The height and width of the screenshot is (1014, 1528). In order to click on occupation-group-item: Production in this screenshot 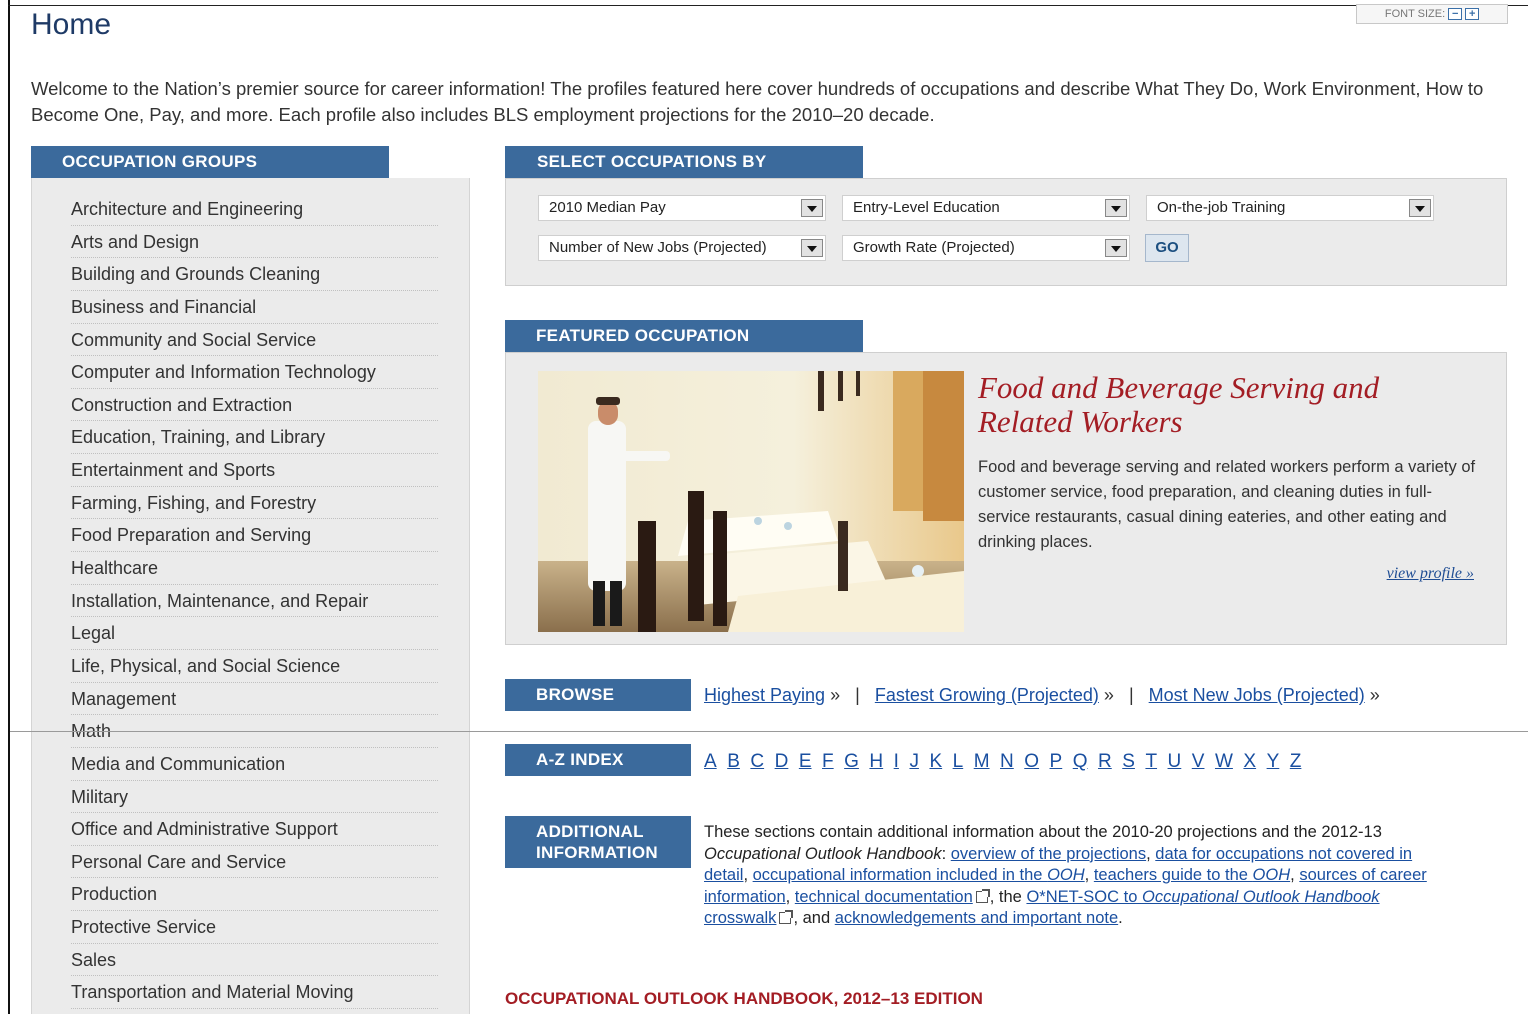, I will do `click(254, 895)`.